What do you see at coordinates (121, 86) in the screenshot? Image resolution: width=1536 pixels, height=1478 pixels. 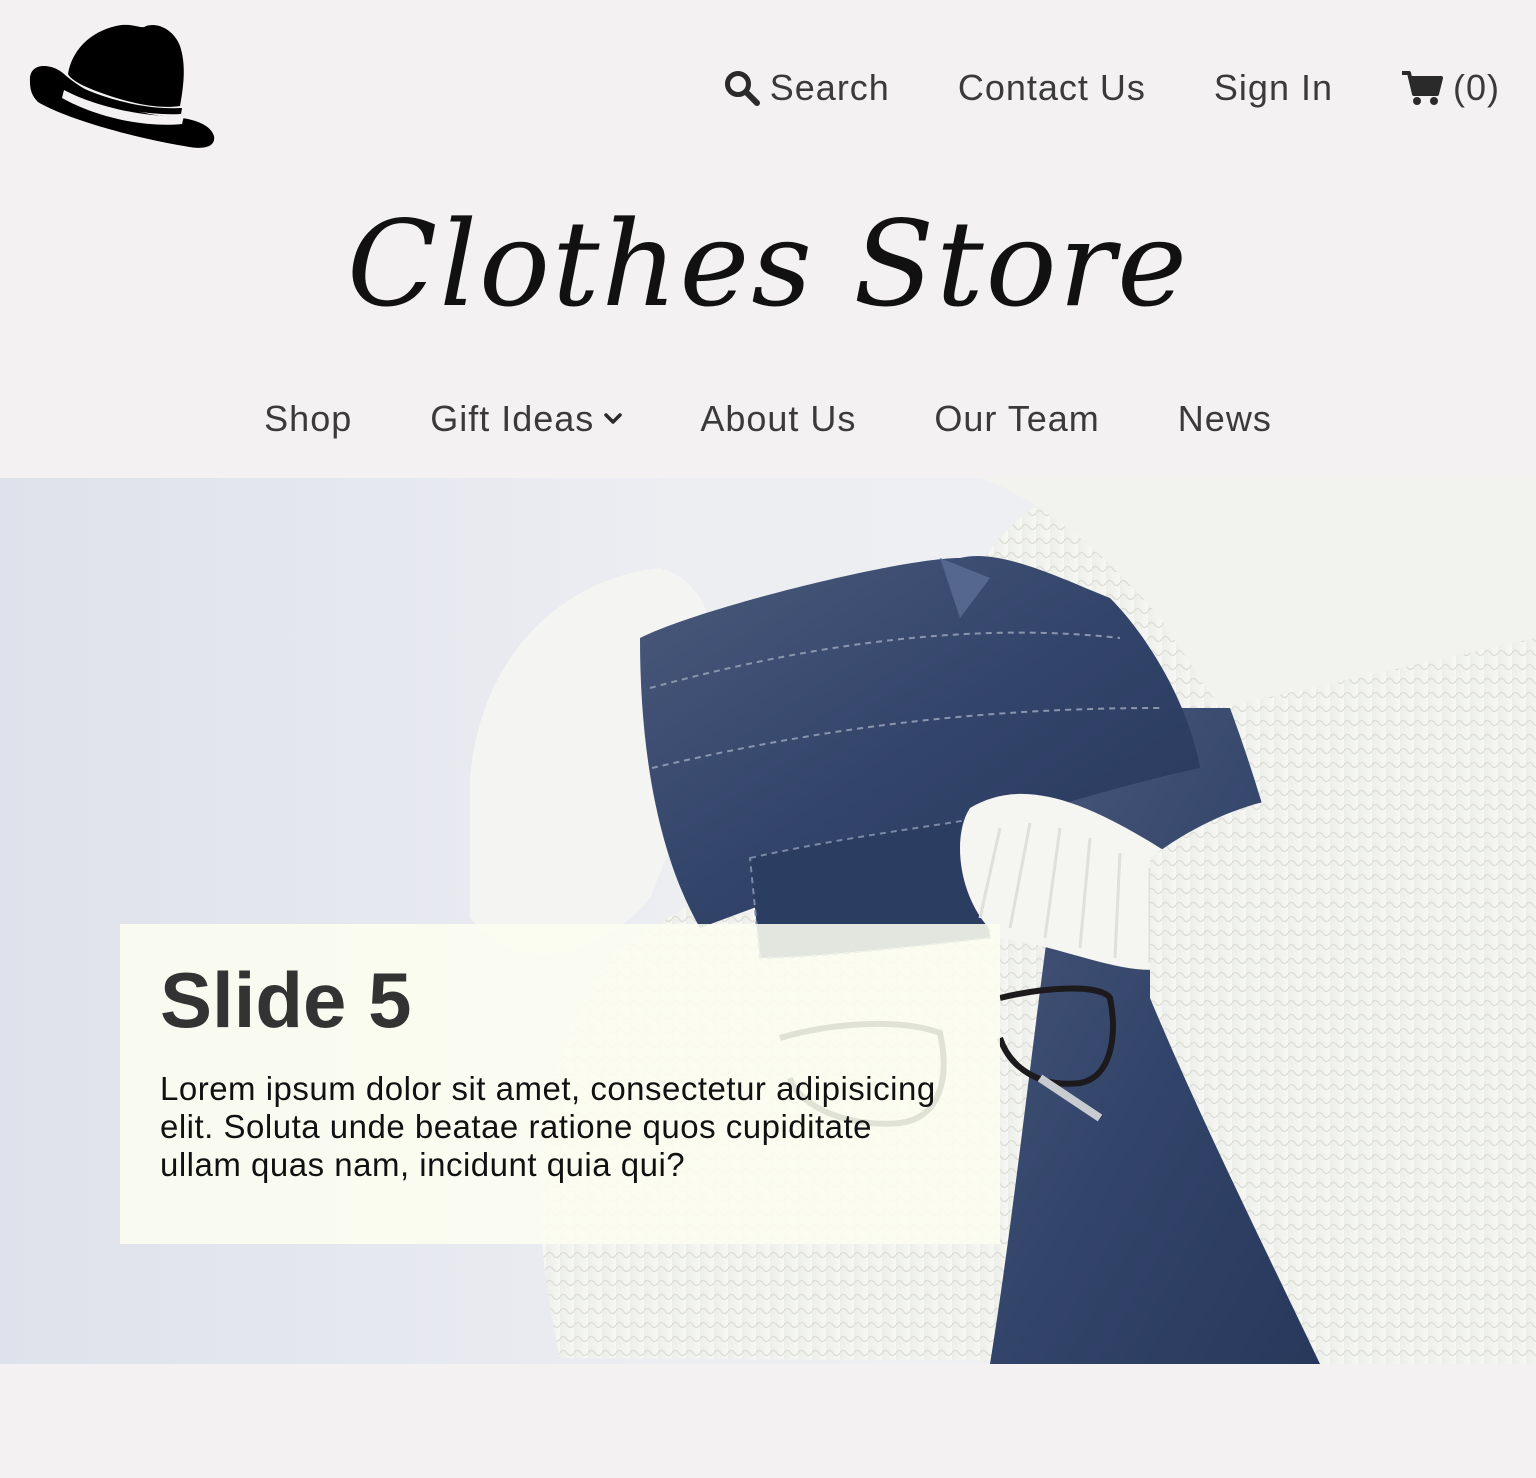 I see `hat-icon` at bounding box center [121, 86].